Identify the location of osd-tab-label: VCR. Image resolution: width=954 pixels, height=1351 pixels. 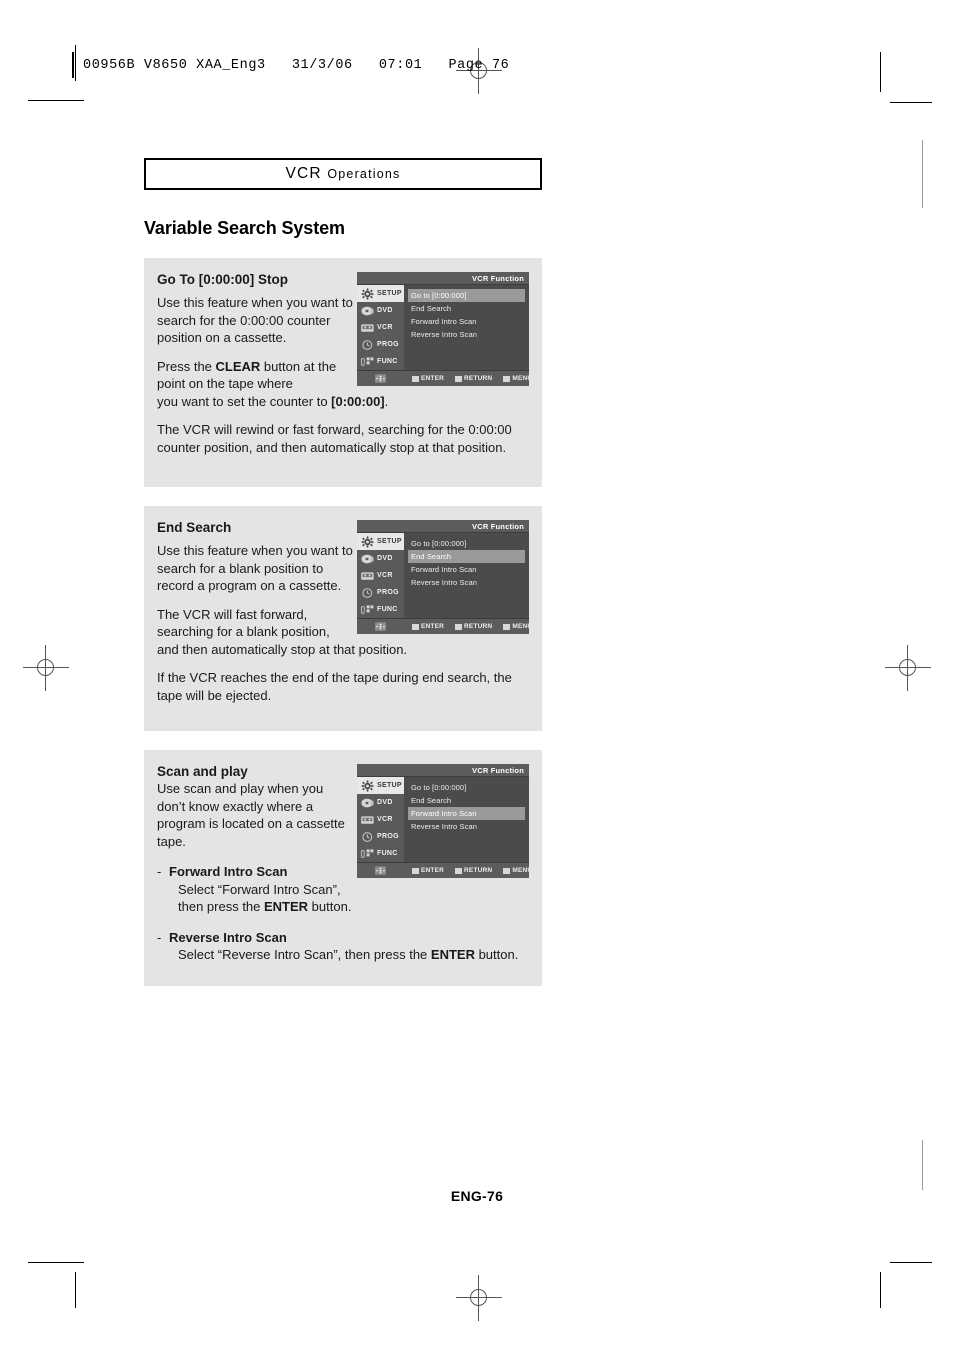
(385, 819).